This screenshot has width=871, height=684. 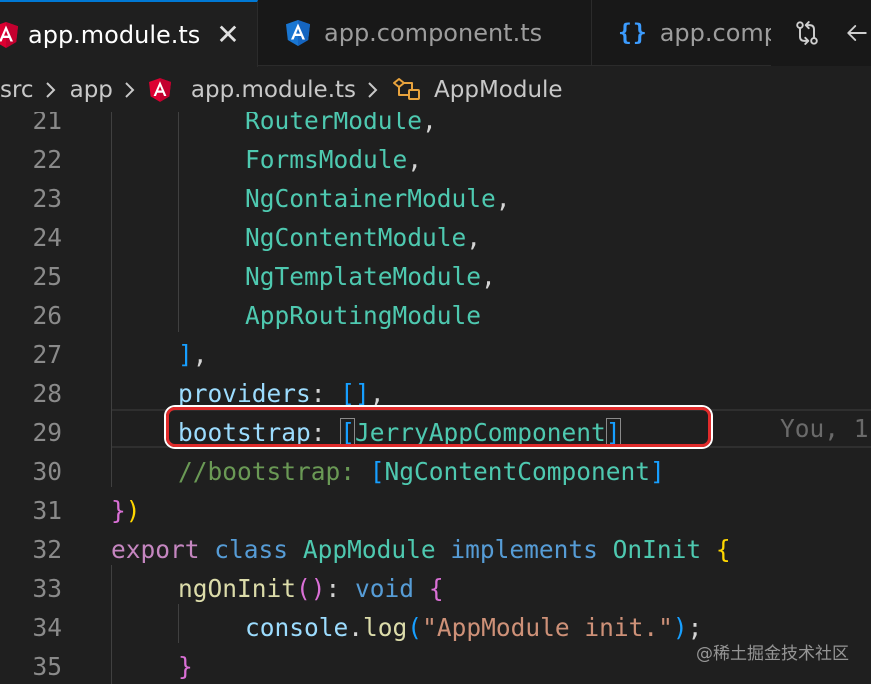 I want to click on code-line: 27],, so click(x=435, y=354).